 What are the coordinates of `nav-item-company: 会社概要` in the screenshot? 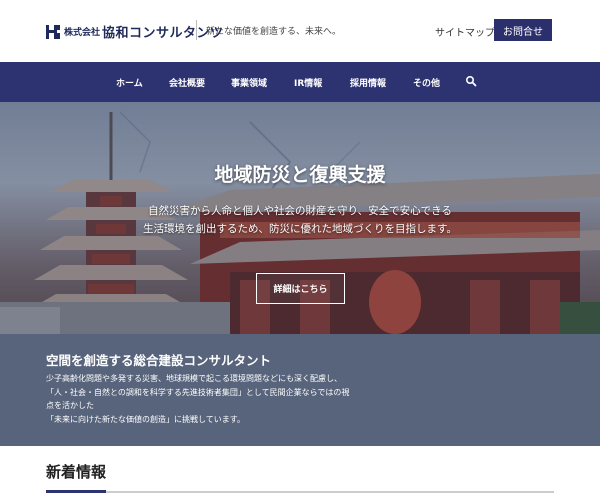 It's located at (187, 82).